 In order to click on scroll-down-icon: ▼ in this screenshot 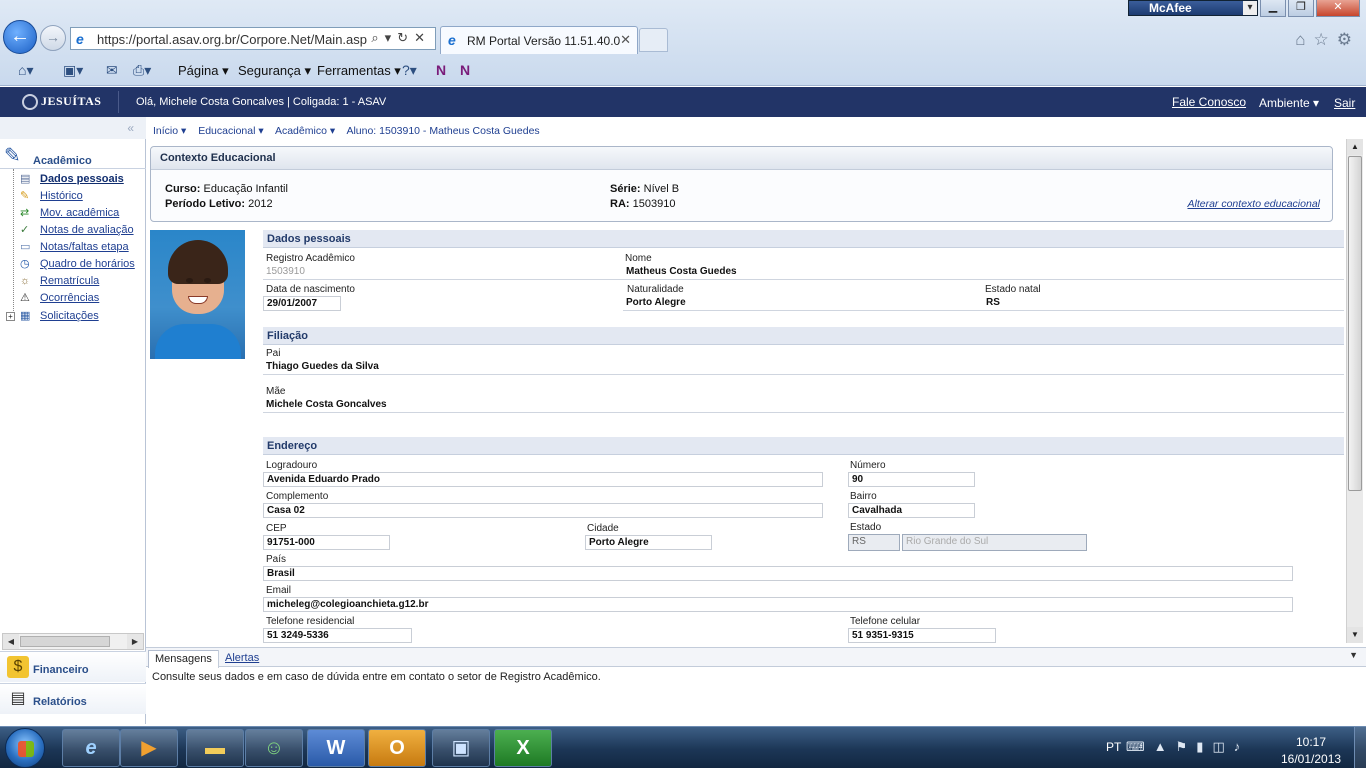, I will do `click(1355, 635)`.